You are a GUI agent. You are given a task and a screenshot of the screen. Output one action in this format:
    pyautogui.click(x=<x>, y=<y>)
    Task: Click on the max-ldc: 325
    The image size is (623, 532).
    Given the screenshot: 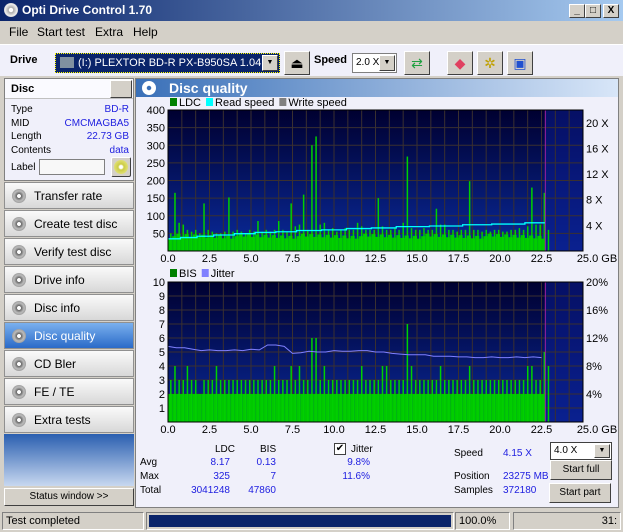 What is the action you would take?
    pyautogui.click(x=221, y=476)
    